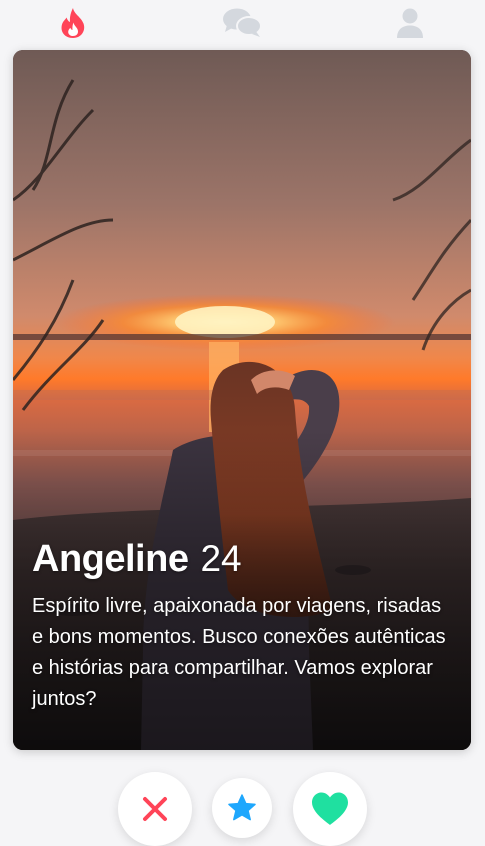  I want to click on super-like-button, so click(242, 808).